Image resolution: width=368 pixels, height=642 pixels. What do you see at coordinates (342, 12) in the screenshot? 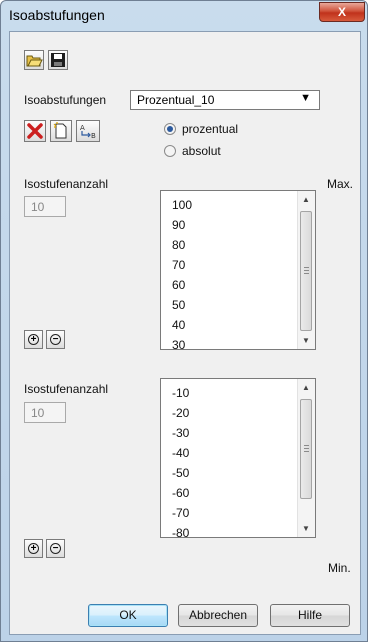
I see `close-button: X` at bounding box center [342, 12].